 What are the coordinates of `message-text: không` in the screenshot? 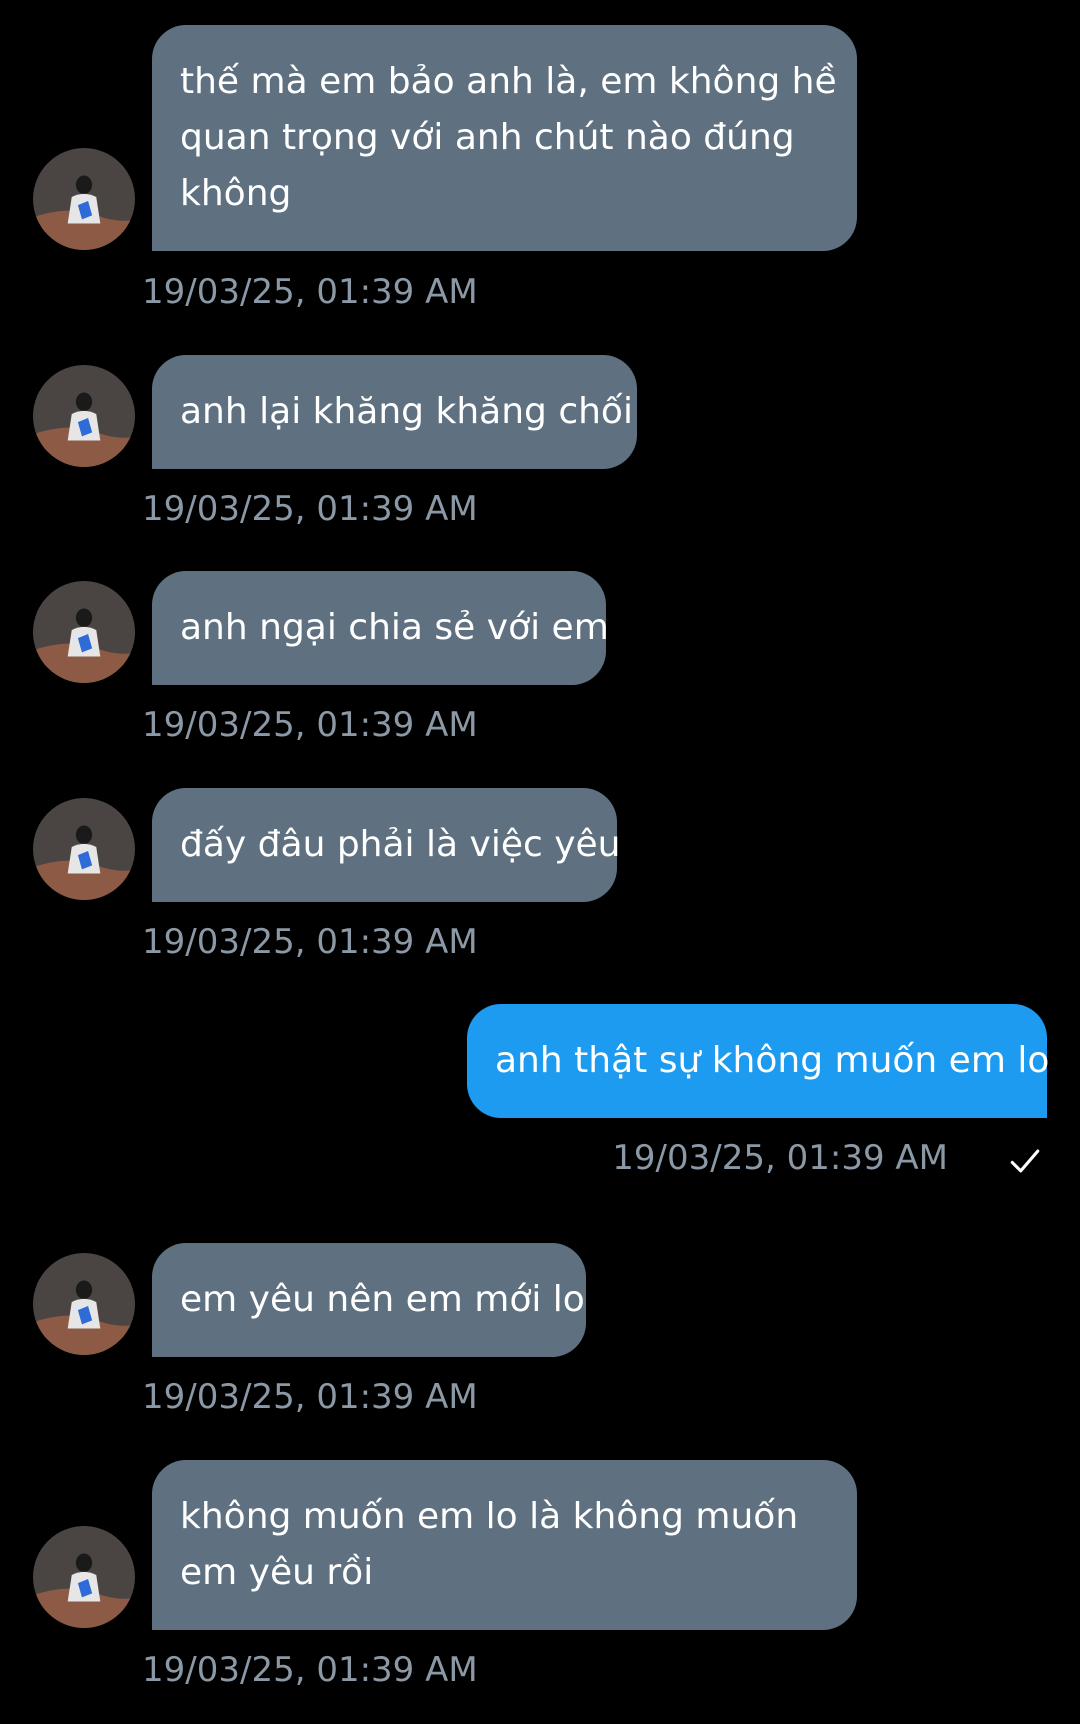 It's located at (236, 193).